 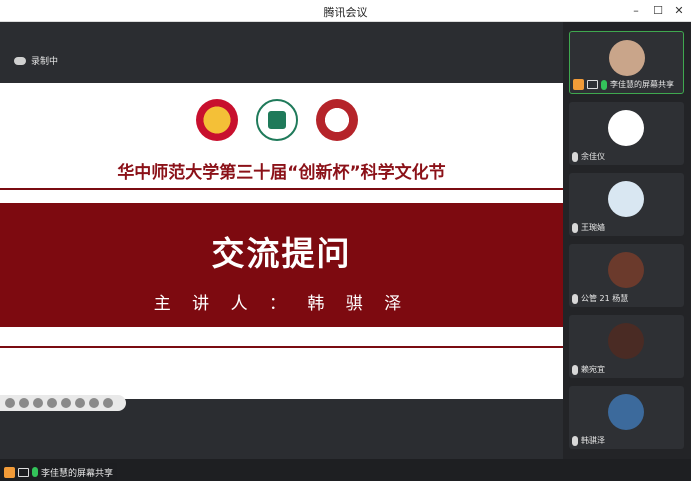 I want to click on participant-tile: 王琬嫱, so click(x=626, y=204).